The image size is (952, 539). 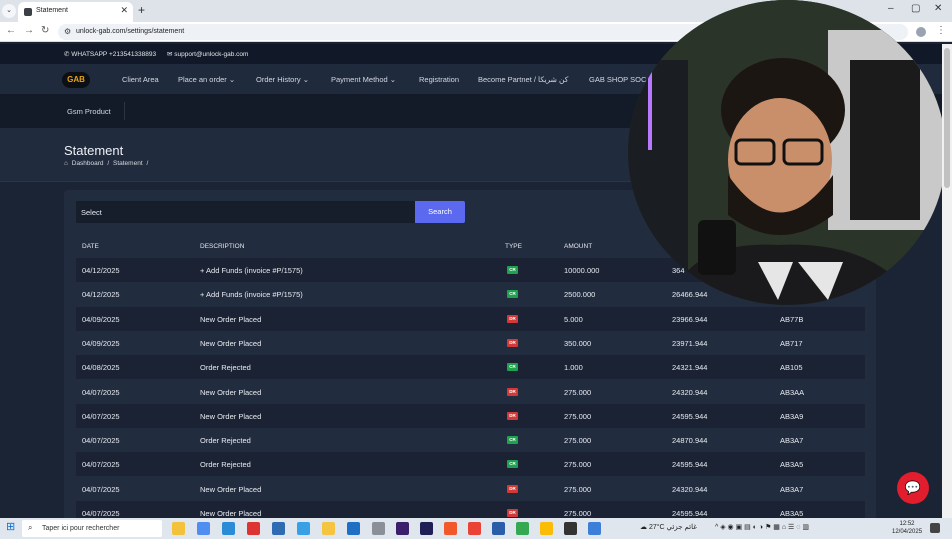 What do you see at coordinates (947, 281) in the screenshot?
I see `page-scrollbar` at bounding box center [947, 281].